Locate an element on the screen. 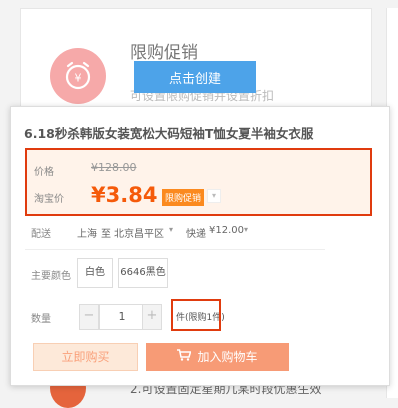  ship-fee: ¥12.00 is located at coordinates (226, 230).